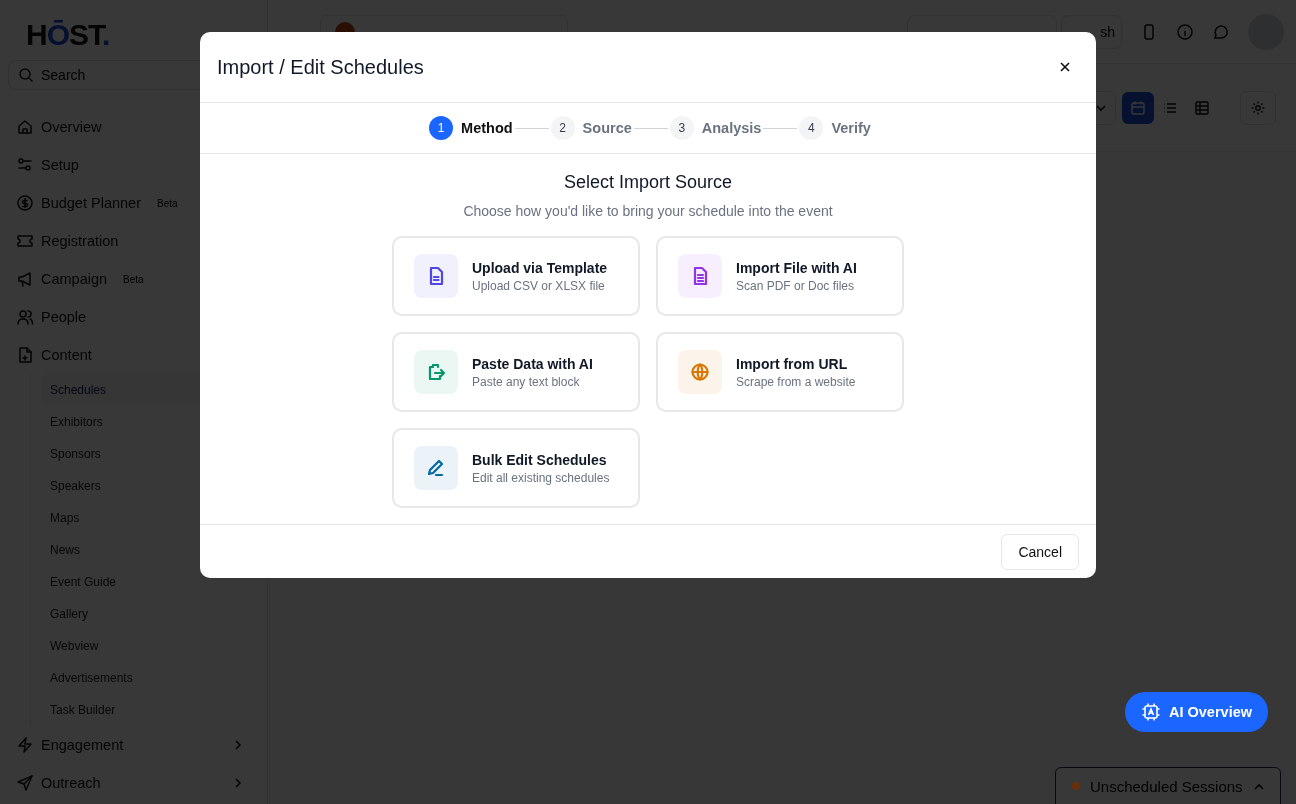 The height and width of the screenshot is (804, 1296). Describe the element at coordinates (516, 468) in the screenshot. I see `import-option-card: Bulk Edit Schedules Edit all existing schedules` at that location.